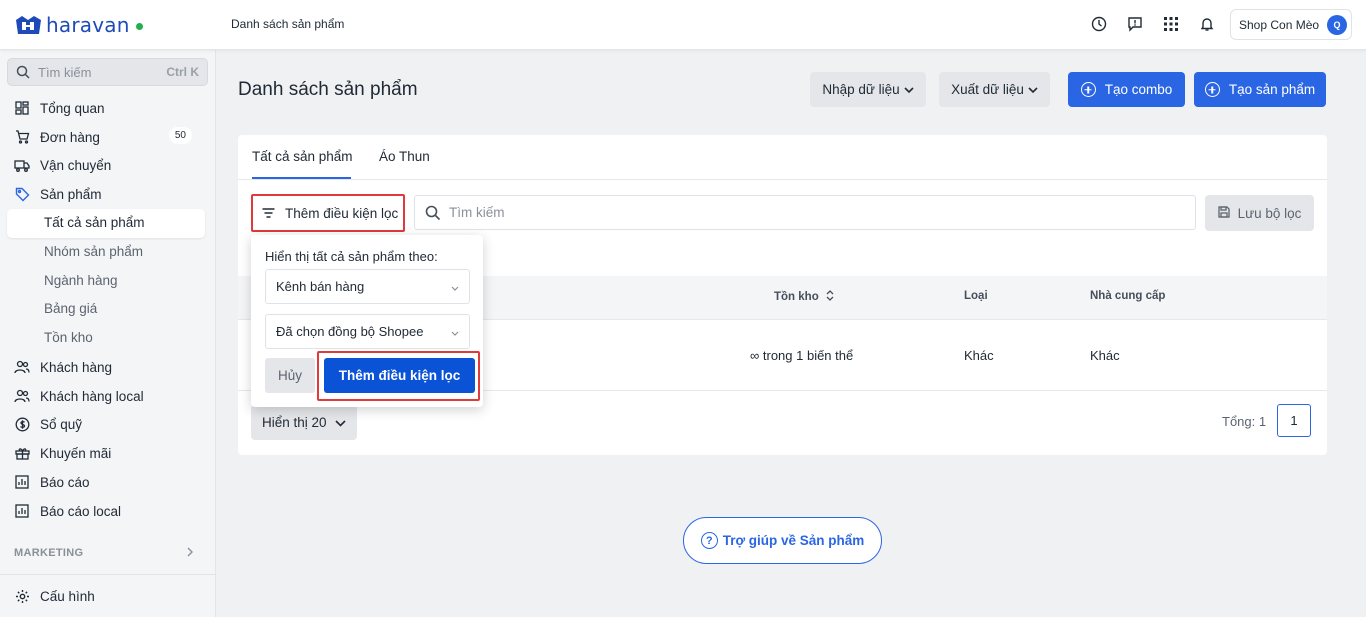 Image resolution: width=1366 pixels, height=617 pixels. Describe the element at coordinates (65, 72) in the screenshot. I see `sidebar-search-placeholder: Tìm kiếm` at that location.